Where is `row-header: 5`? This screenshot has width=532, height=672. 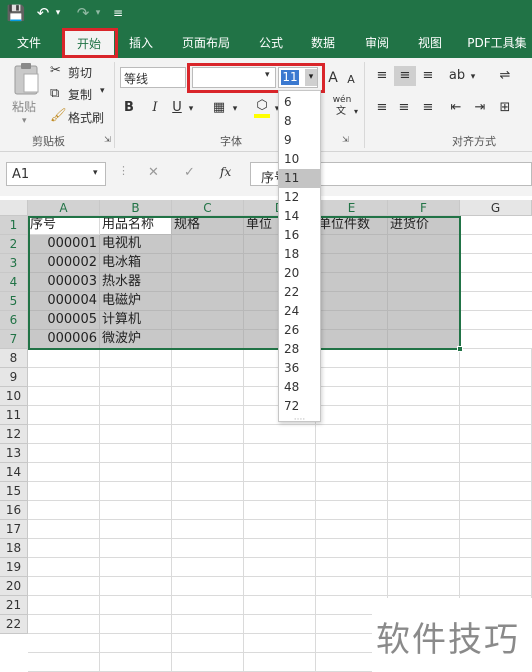 row-header: 5 is located at coordinates (14, 301).